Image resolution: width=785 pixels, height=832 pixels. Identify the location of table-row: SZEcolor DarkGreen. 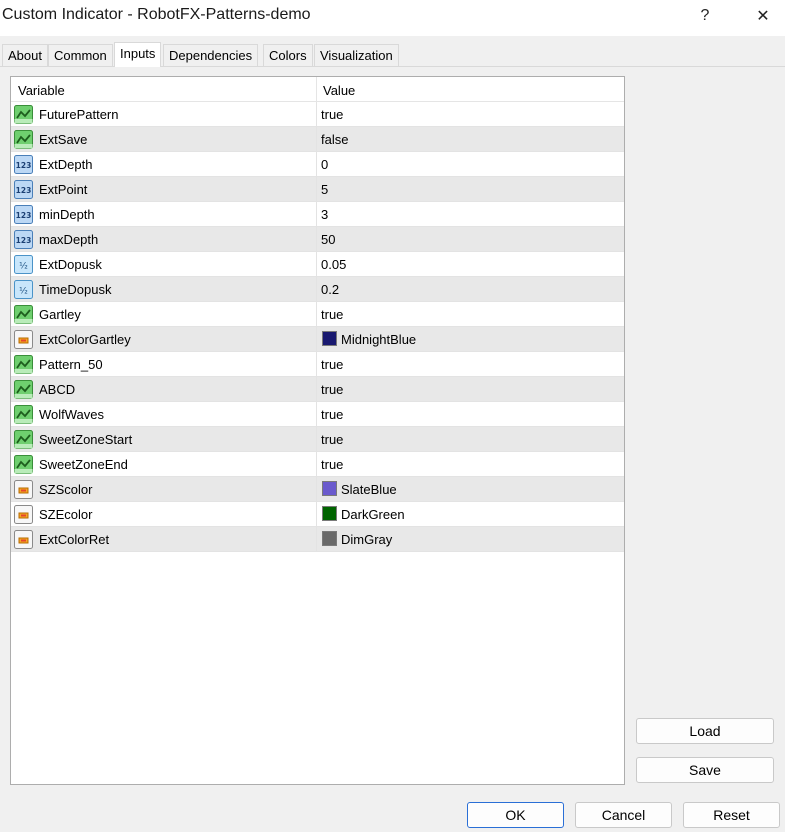
(317, 514).